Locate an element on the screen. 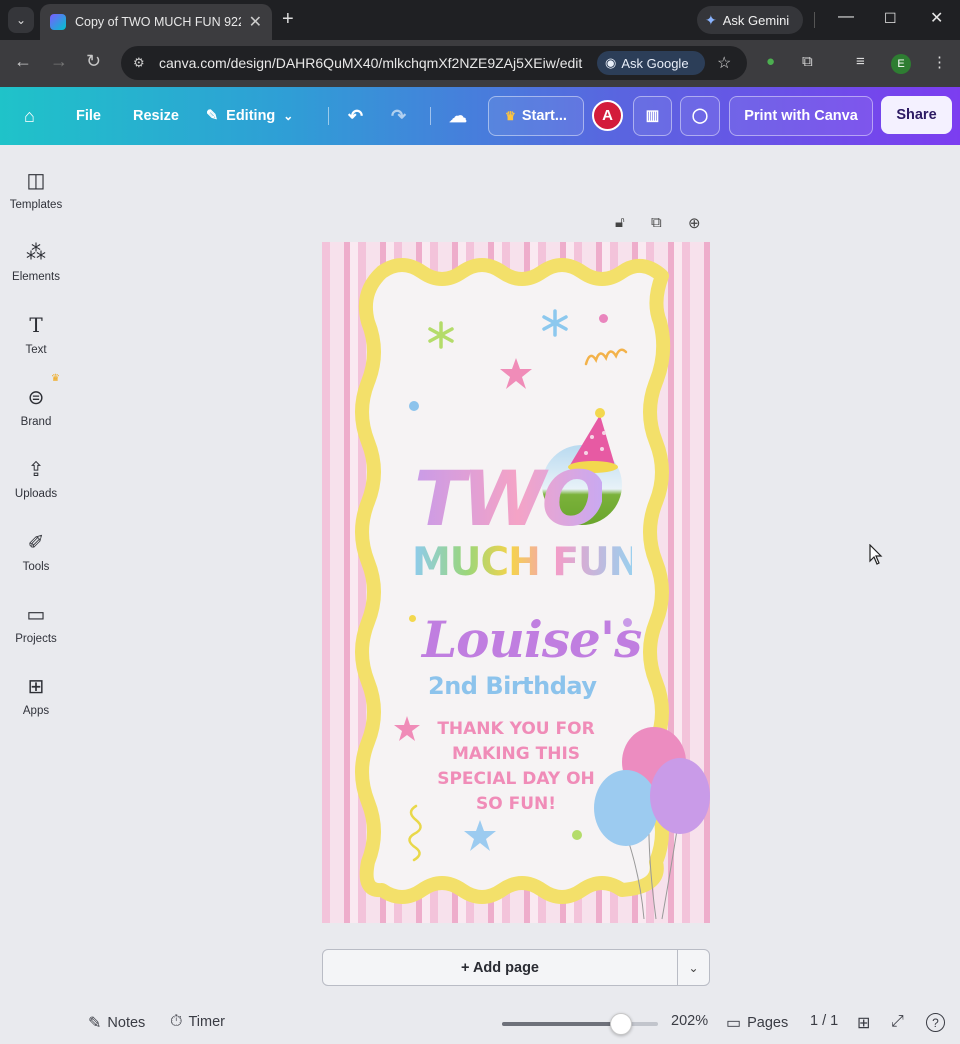 The image size is (960, 1044). zoom-level: 202% is located at coordinates (689, 1021).